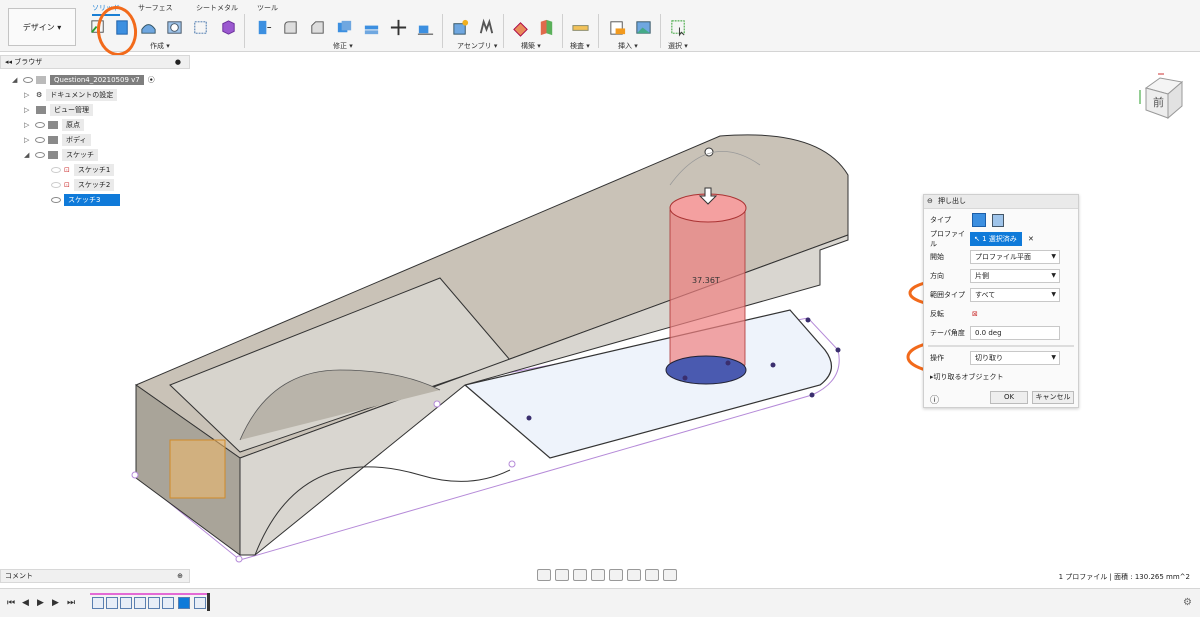 The image size is (1200, 617). Describe the element at coordinates (55, 603) in the screenshot. I see `step-forward-icon: ▶` at that location.